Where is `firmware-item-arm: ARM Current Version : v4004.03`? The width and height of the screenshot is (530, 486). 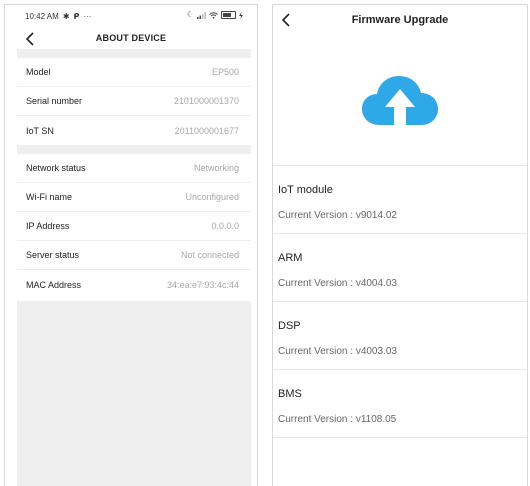
firmware-item-arm: ARM Current Version : v4004.03 is located at coordinates (400, 268).